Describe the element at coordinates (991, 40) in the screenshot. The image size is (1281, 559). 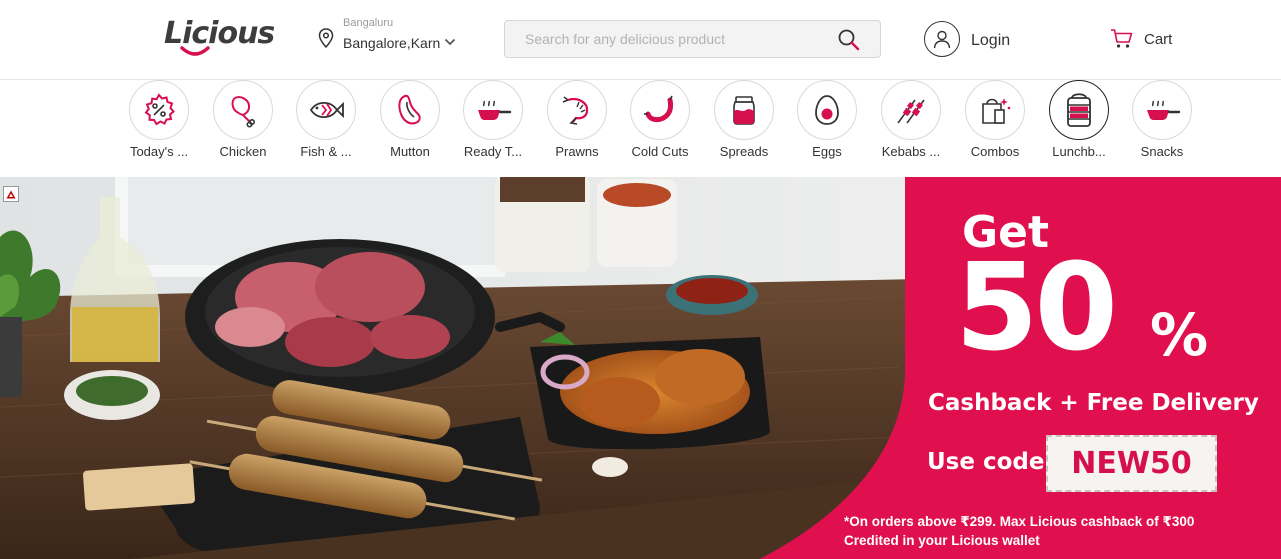
I see `login-label: Login` at that location.